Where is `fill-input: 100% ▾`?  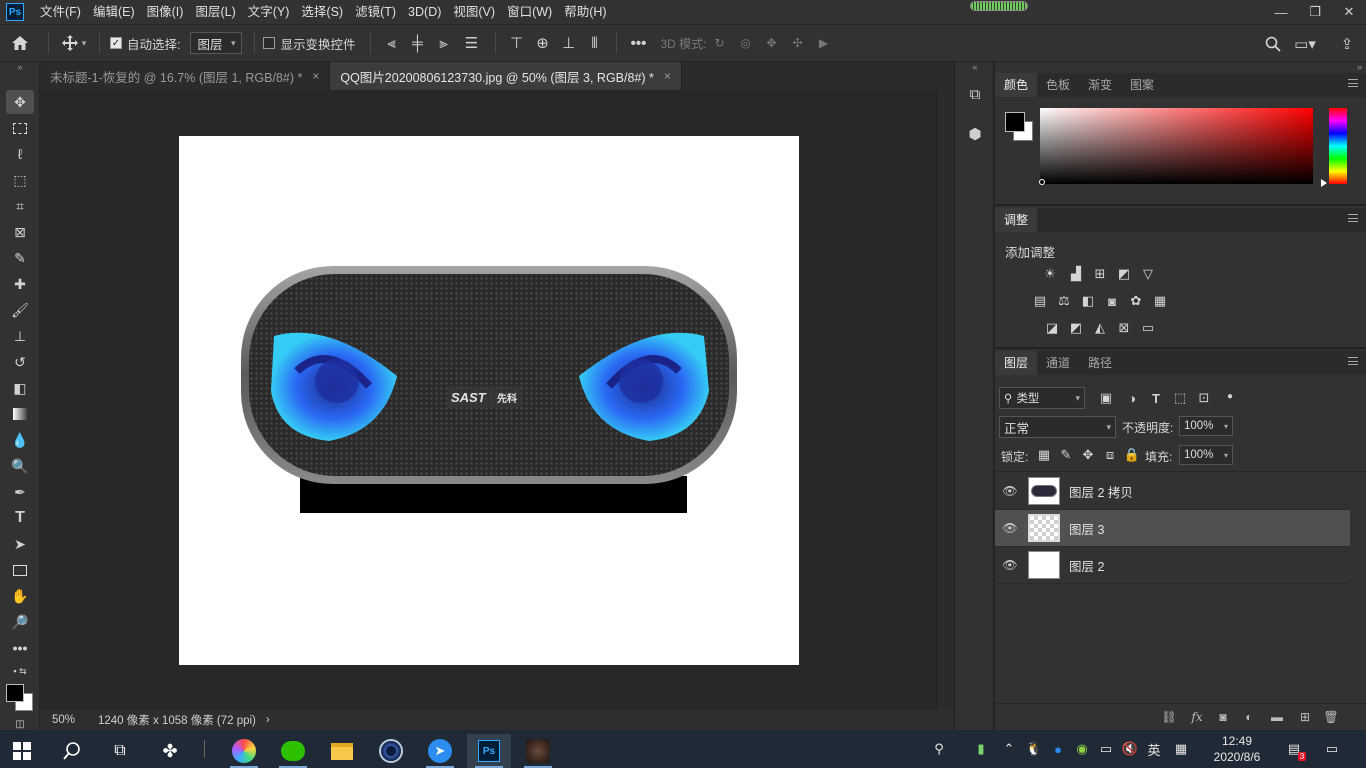 fill-input: 100% ▾ is located at coordinates (1206, 455).